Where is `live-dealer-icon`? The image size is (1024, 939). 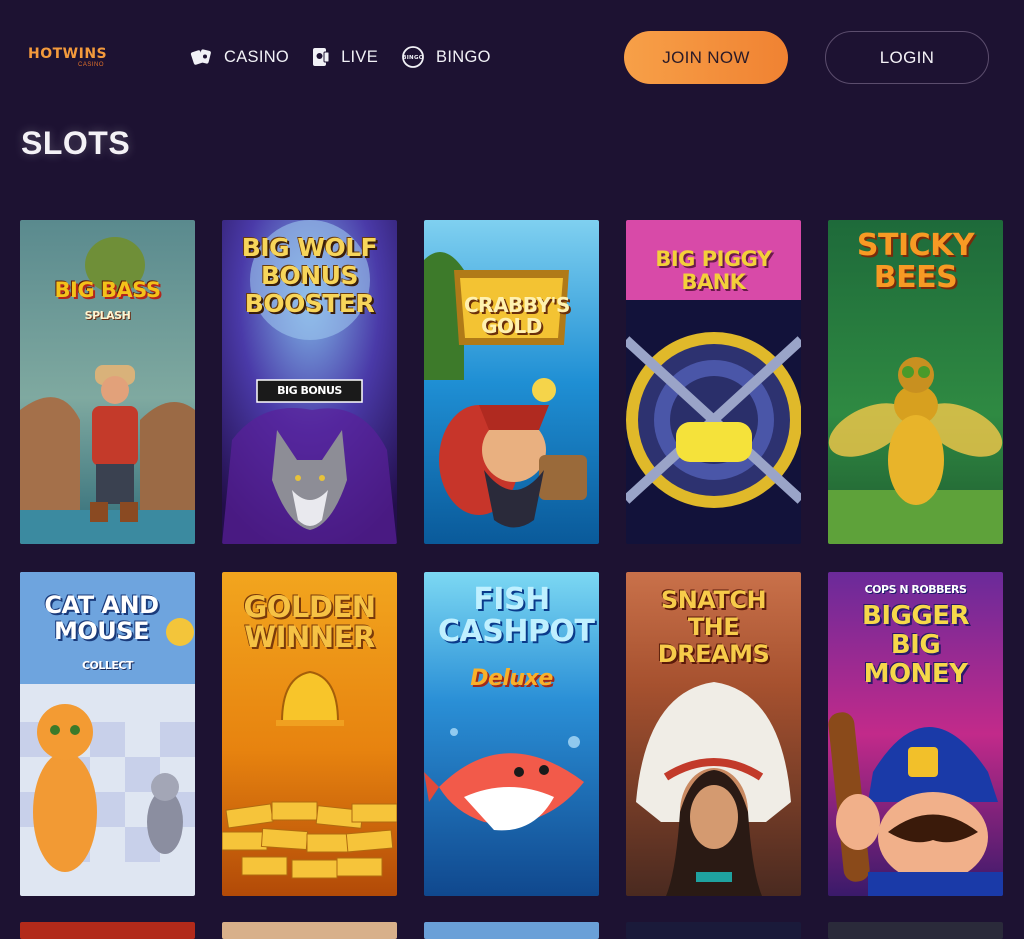
live-dealer-icon is located at coordinates (321, 57).